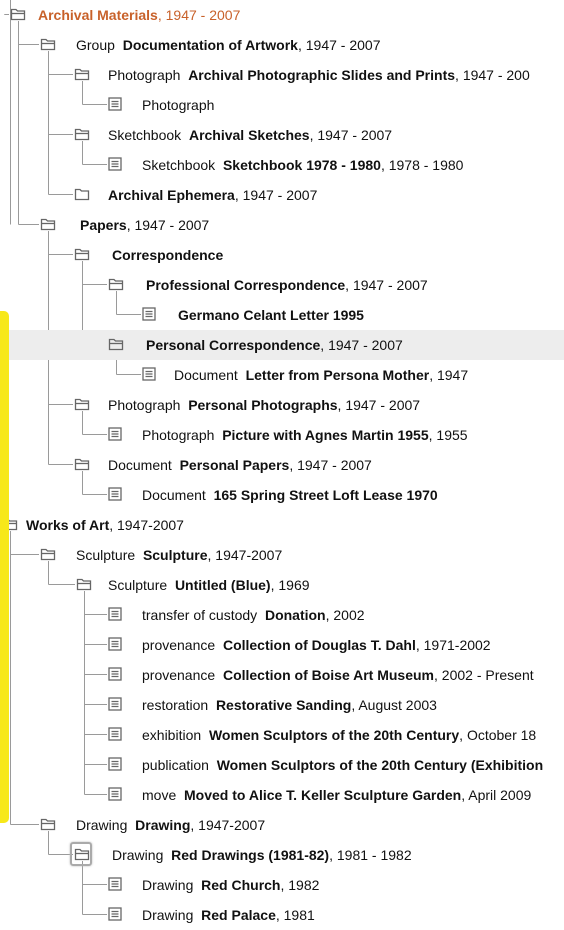 The image size is (564, 930). Describe the element at coordinates (501, 735) in the screenshot. I see `node-date: October 18` at that location.